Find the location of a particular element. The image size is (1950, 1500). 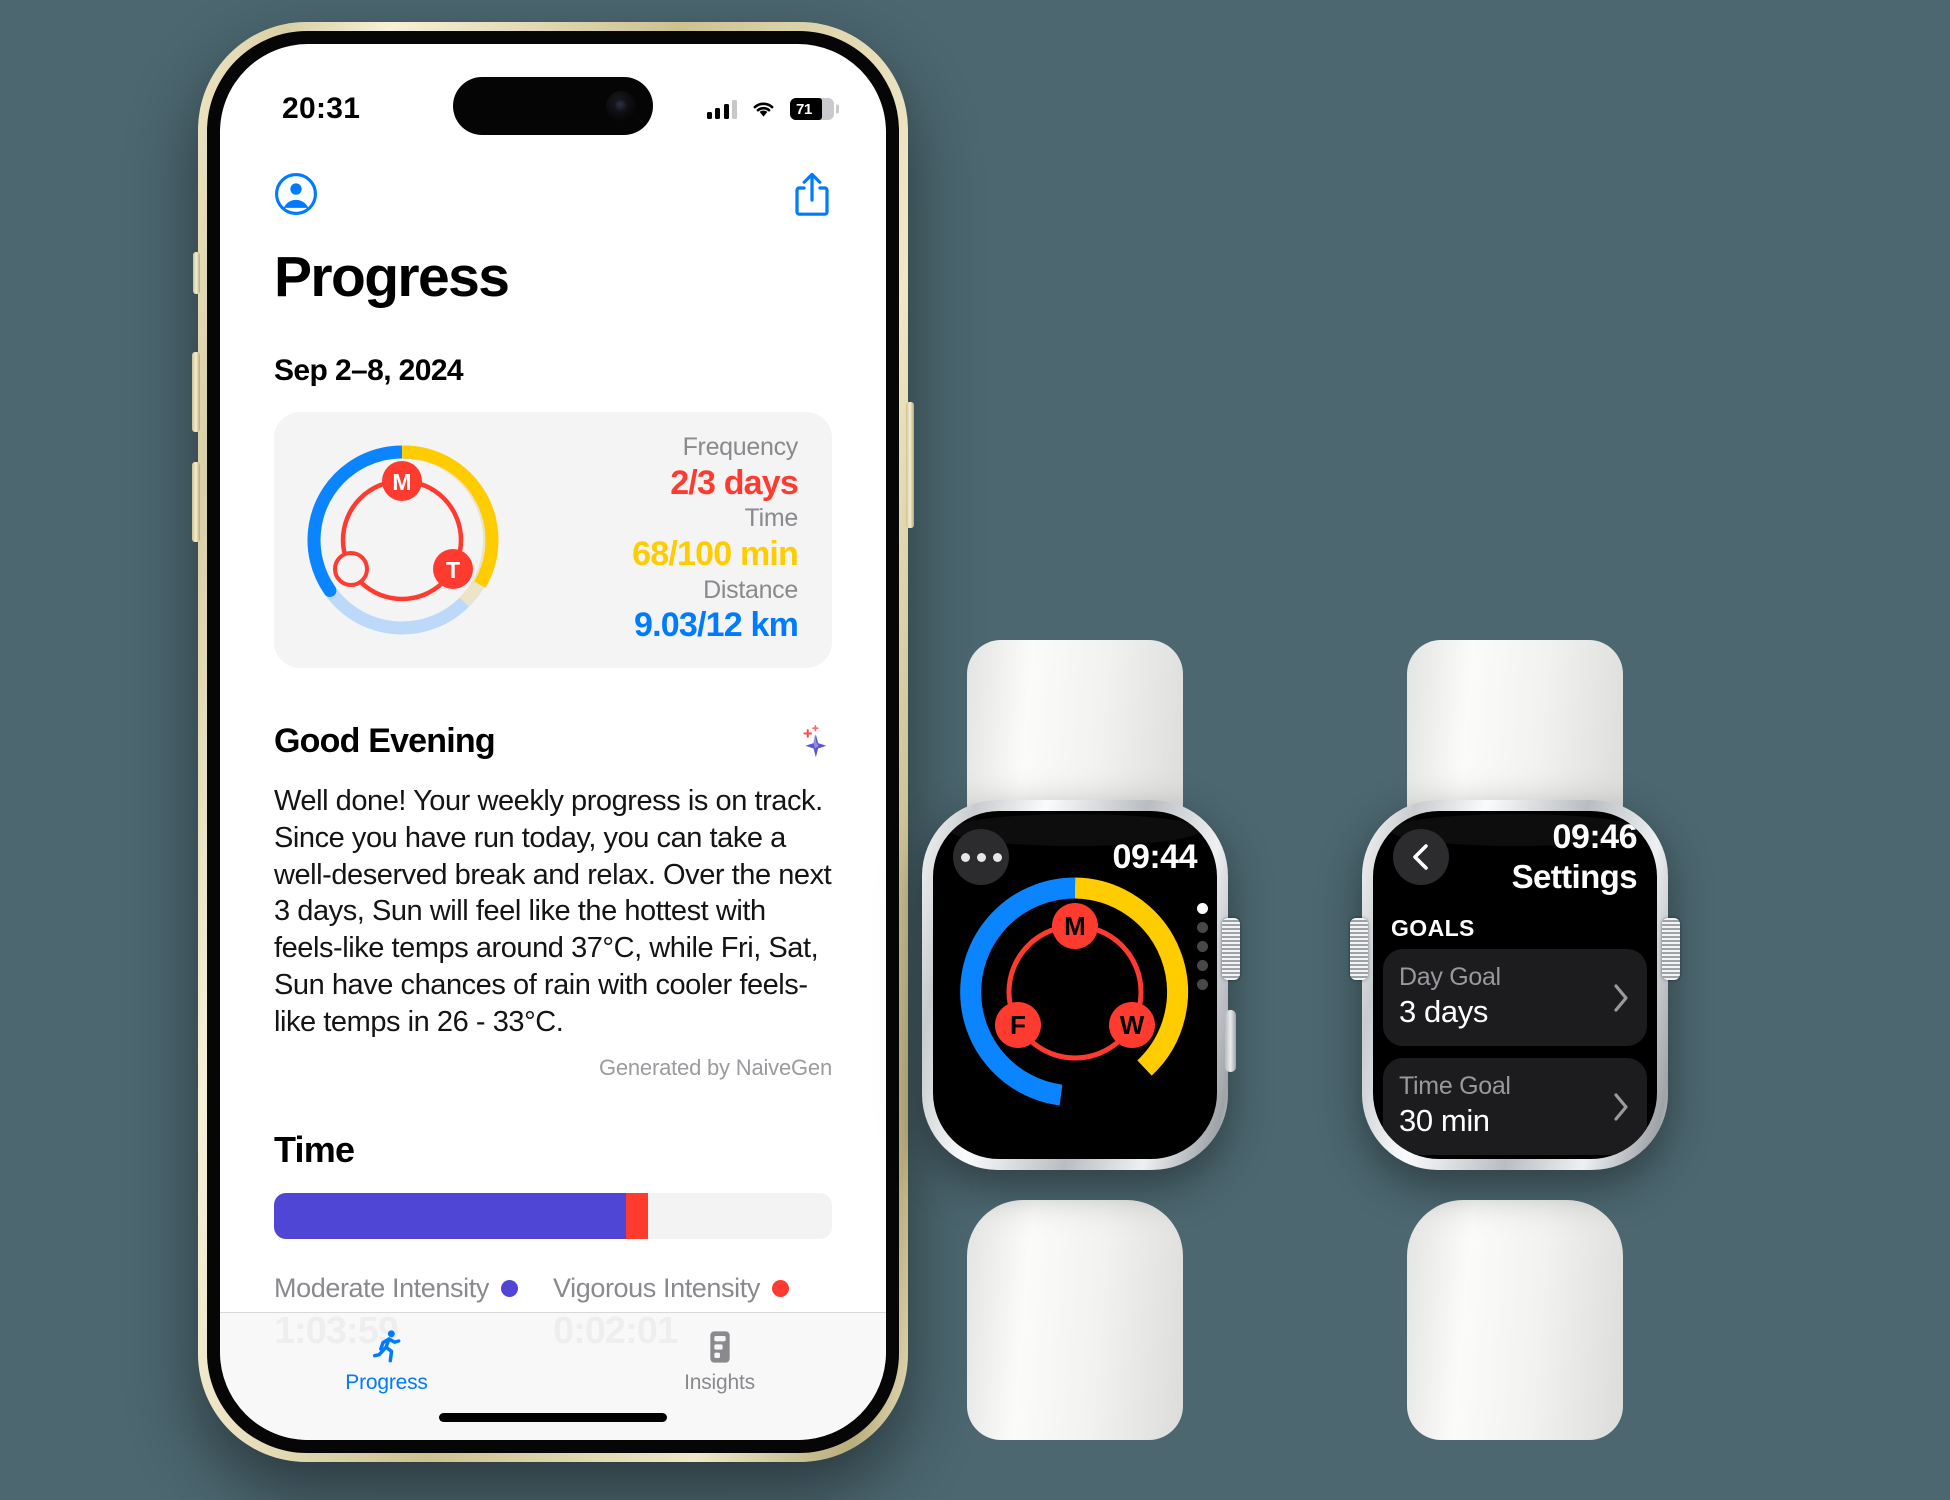

watch-side-button is located at coordinates (1230, 1041).